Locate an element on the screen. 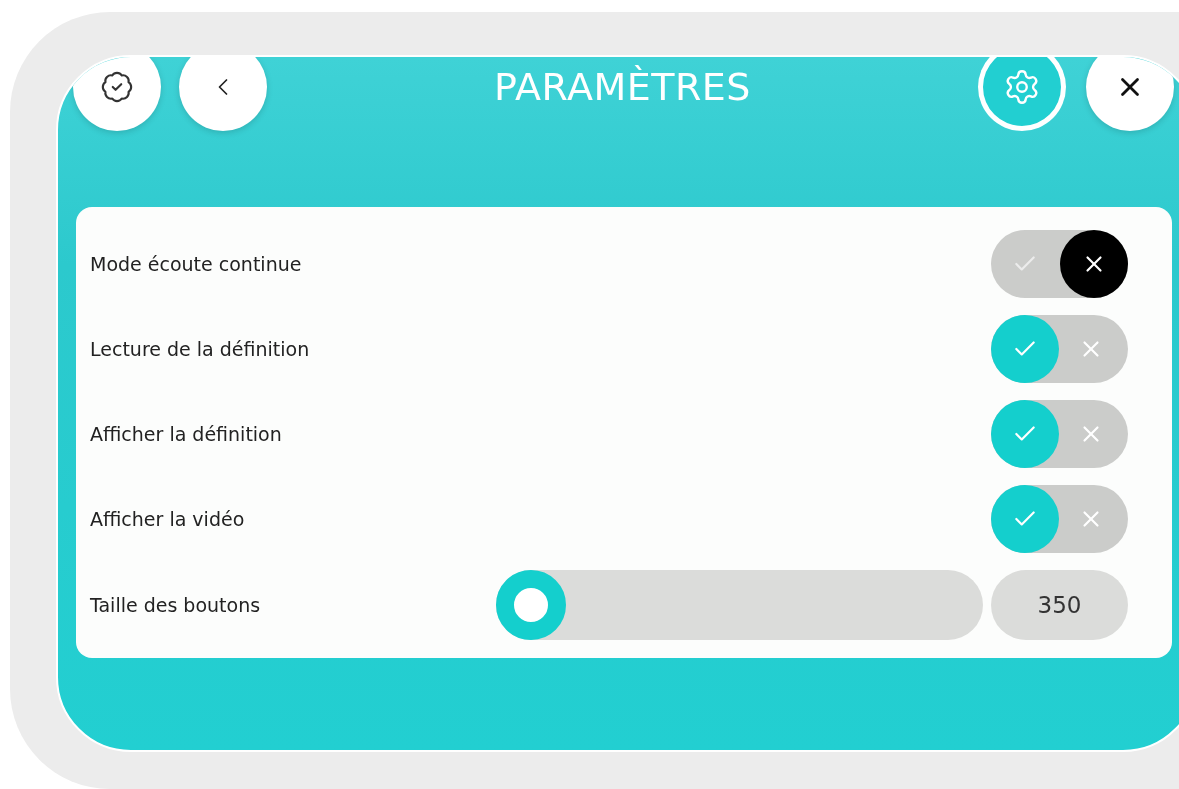  setting-label: Mode écoute continue is located at coordinates (196, 264).